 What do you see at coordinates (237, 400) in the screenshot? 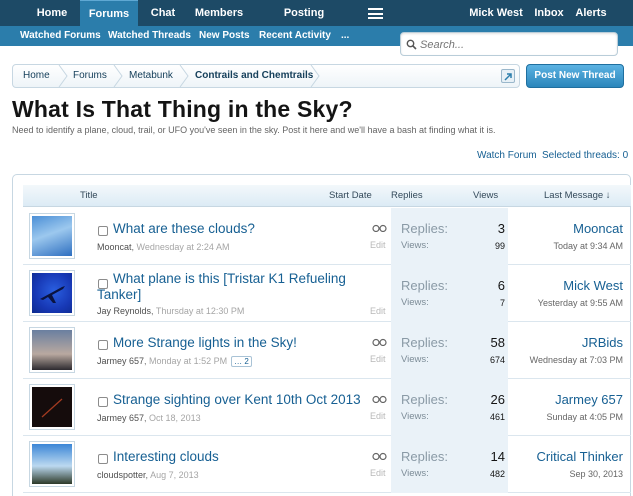
I see `thread-title-link: Strange sighting over Kent 10th Oct 2013` at bounding box center [237, 400].